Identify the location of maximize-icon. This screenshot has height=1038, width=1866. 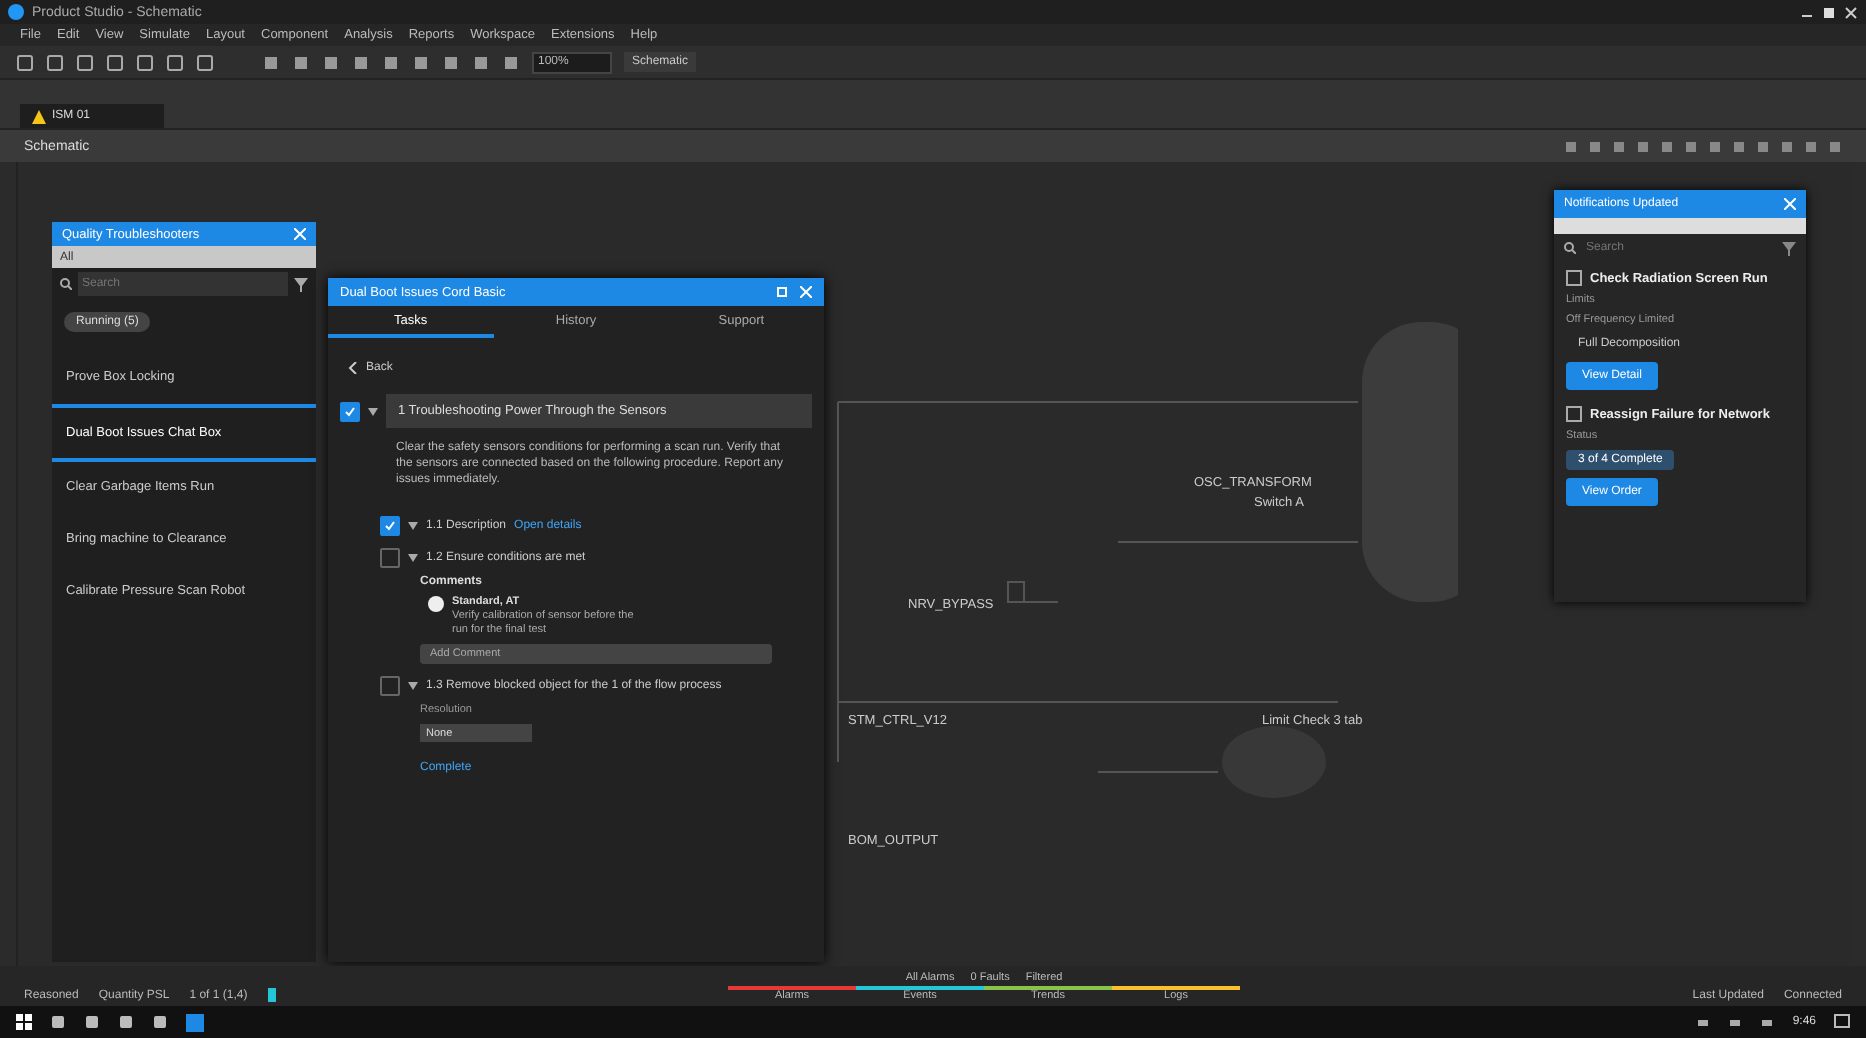
(1829, 12).